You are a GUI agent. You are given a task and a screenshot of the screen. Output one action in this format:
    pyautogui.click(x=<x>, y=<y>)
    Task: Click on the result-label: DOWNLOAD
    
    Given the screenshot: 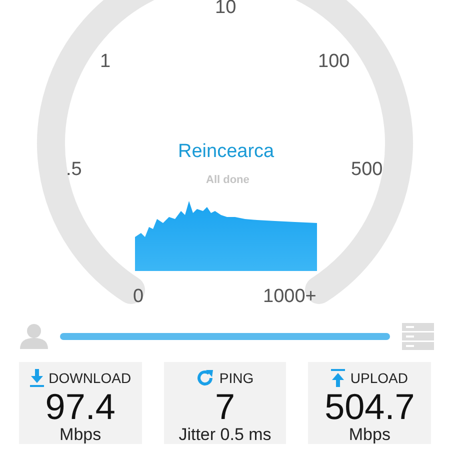 What is the action you would take?
    pyautogui.click(x=90, y=378)
    